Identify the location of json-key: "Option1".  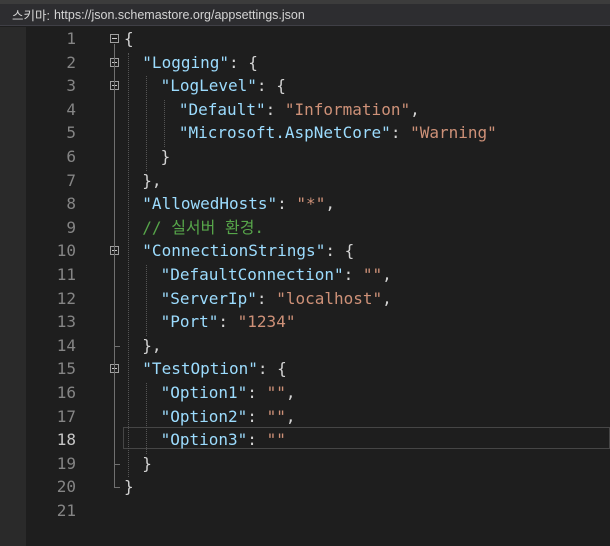
(204, 392).